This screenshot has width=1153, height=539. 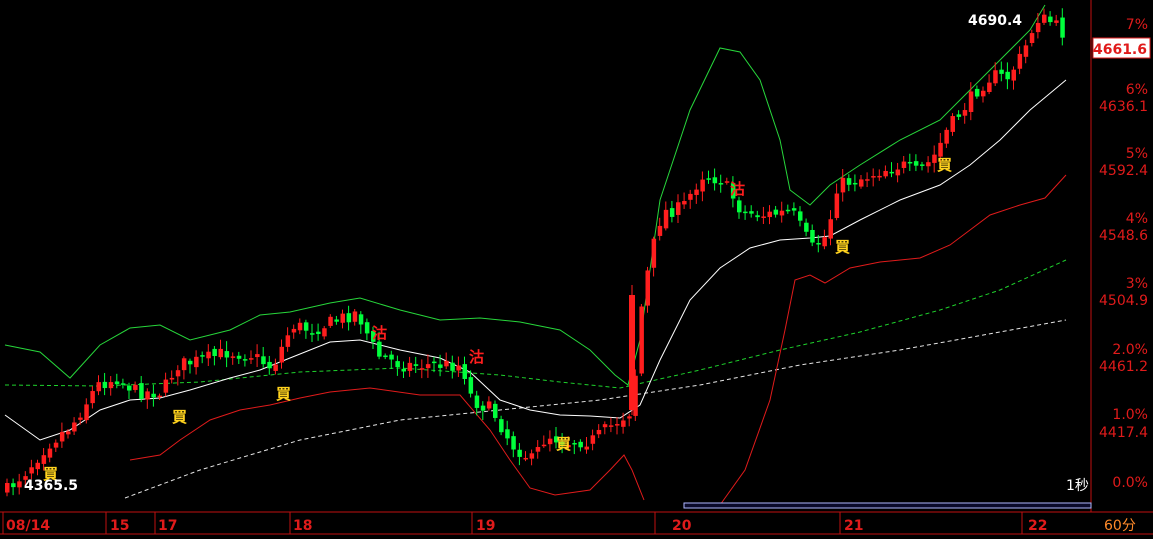 What do you see at coordinates (887, 505) in the screenshot?
I see `chart-scrollbar` at bounding box center [887, 505].